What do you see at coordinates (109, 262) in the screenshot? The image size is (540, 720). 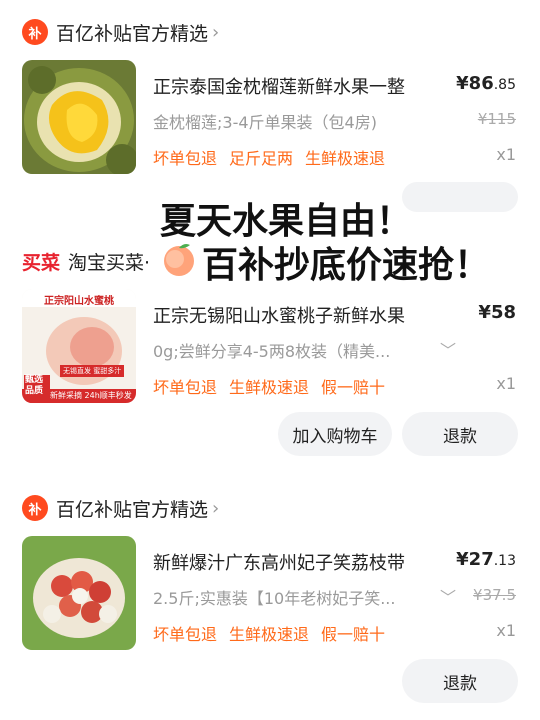 I see `store-name: 淘宝买菜·` at bounding box center [109, 262].